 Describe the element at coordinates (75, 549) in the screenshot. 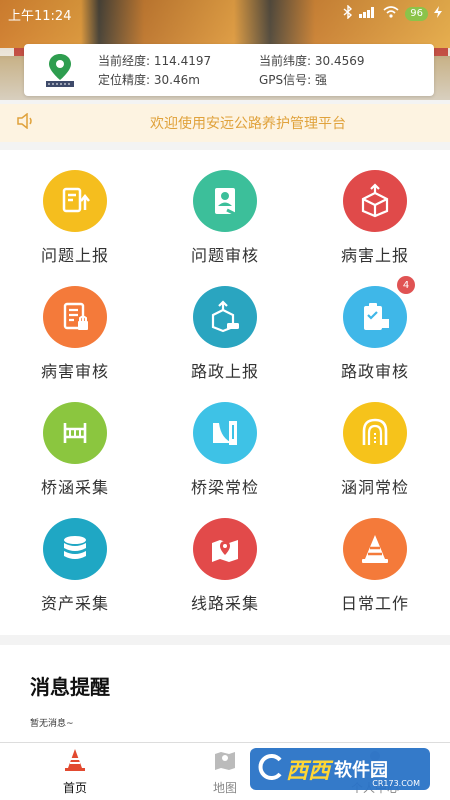

I see `database-icon` at that location.